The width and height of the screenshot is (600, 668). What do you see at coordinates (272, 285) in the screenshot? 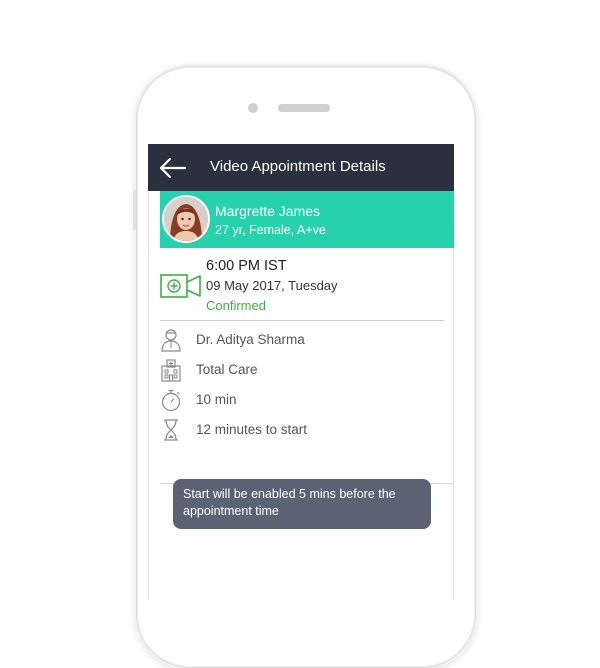
I see `appointment-date: 09 May 2017, Tuesday` at bounding box center [272, 285].